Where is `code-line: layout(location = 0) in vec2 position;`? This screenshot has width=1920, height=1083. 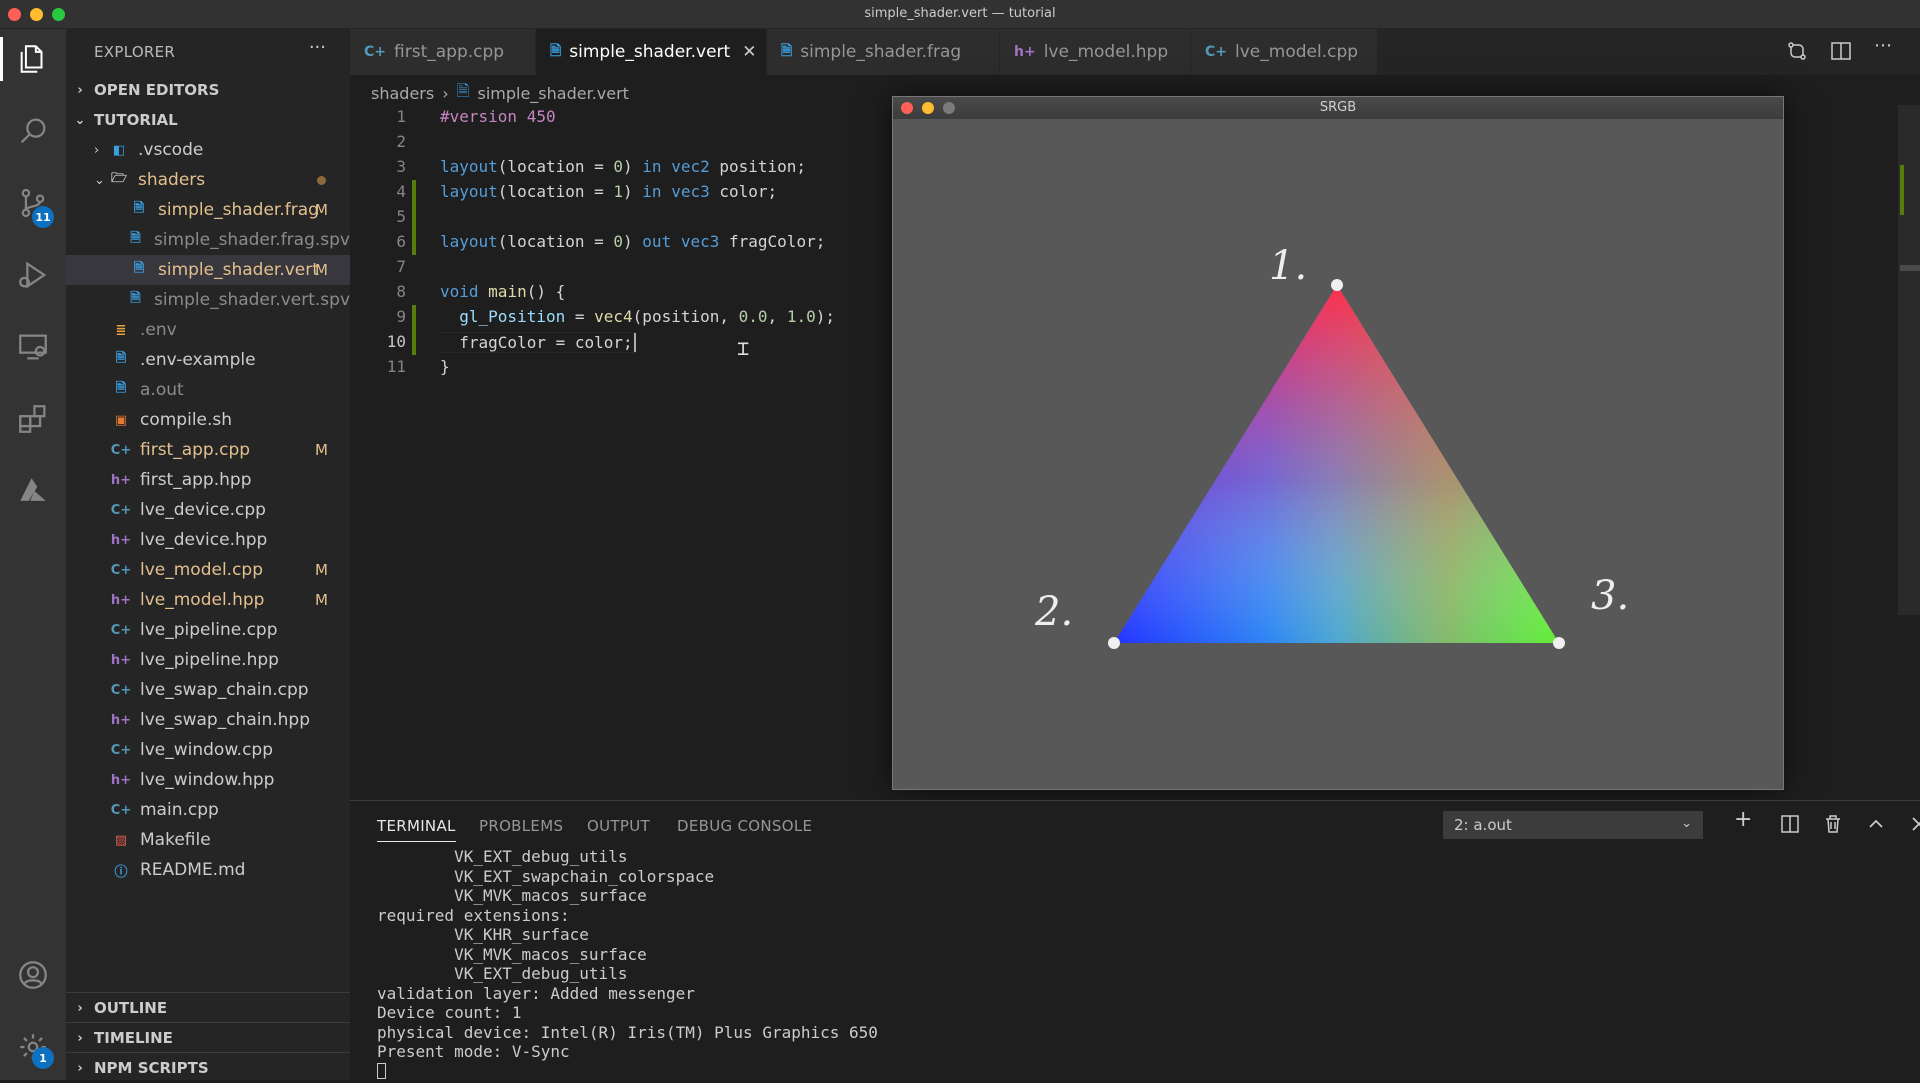 code-line: layout(location = 0) in vec2 position; is located at coordinates (623, 166).